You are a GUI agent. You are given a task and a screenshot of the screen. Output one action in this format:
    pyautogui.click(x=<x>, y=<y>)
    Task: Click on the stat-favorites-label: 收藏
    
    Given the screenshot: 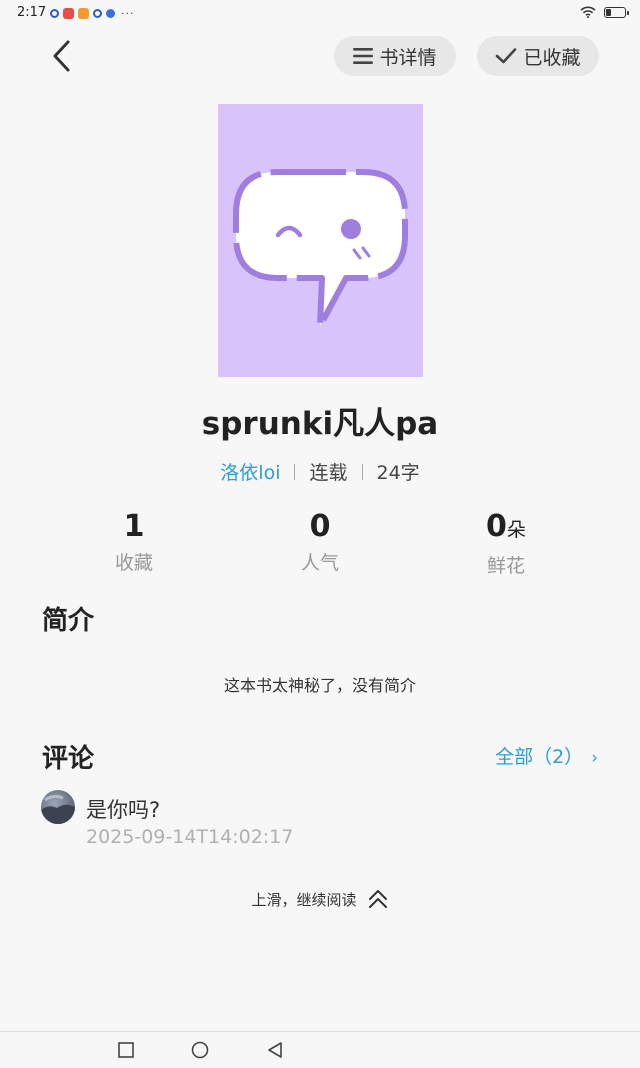 What is the action you would take?
    pyautogui.click(x=133, y=563)
    